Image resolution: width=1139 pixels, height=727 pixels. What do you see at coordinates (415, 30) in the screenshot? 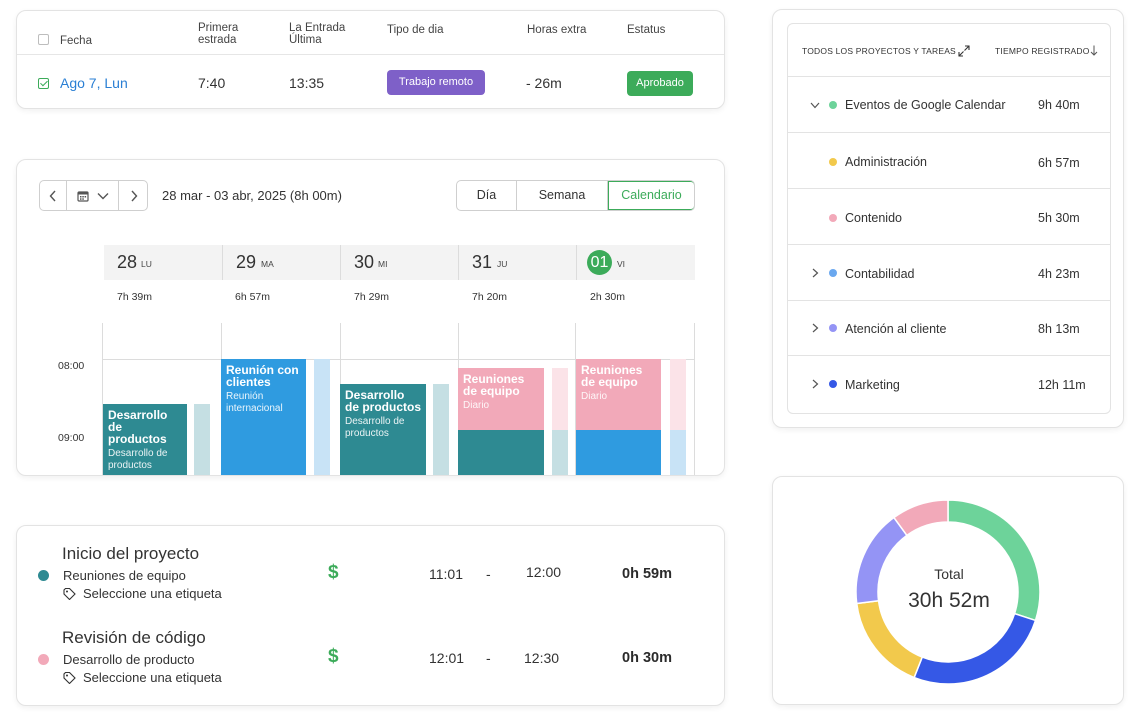
I see `header-day-type: Tipo de dia` at bounding box center [415, 30].